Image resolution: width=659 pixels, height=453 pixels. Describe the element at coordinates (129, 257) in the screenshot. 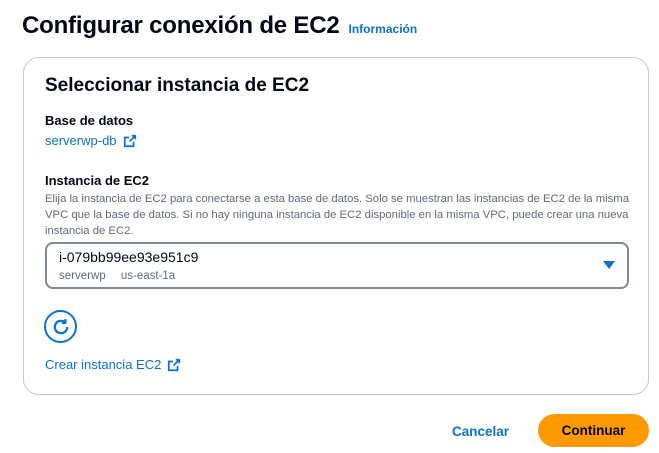

I see `selected-instance-id: i-079bb99ee93e951c9` at that location.